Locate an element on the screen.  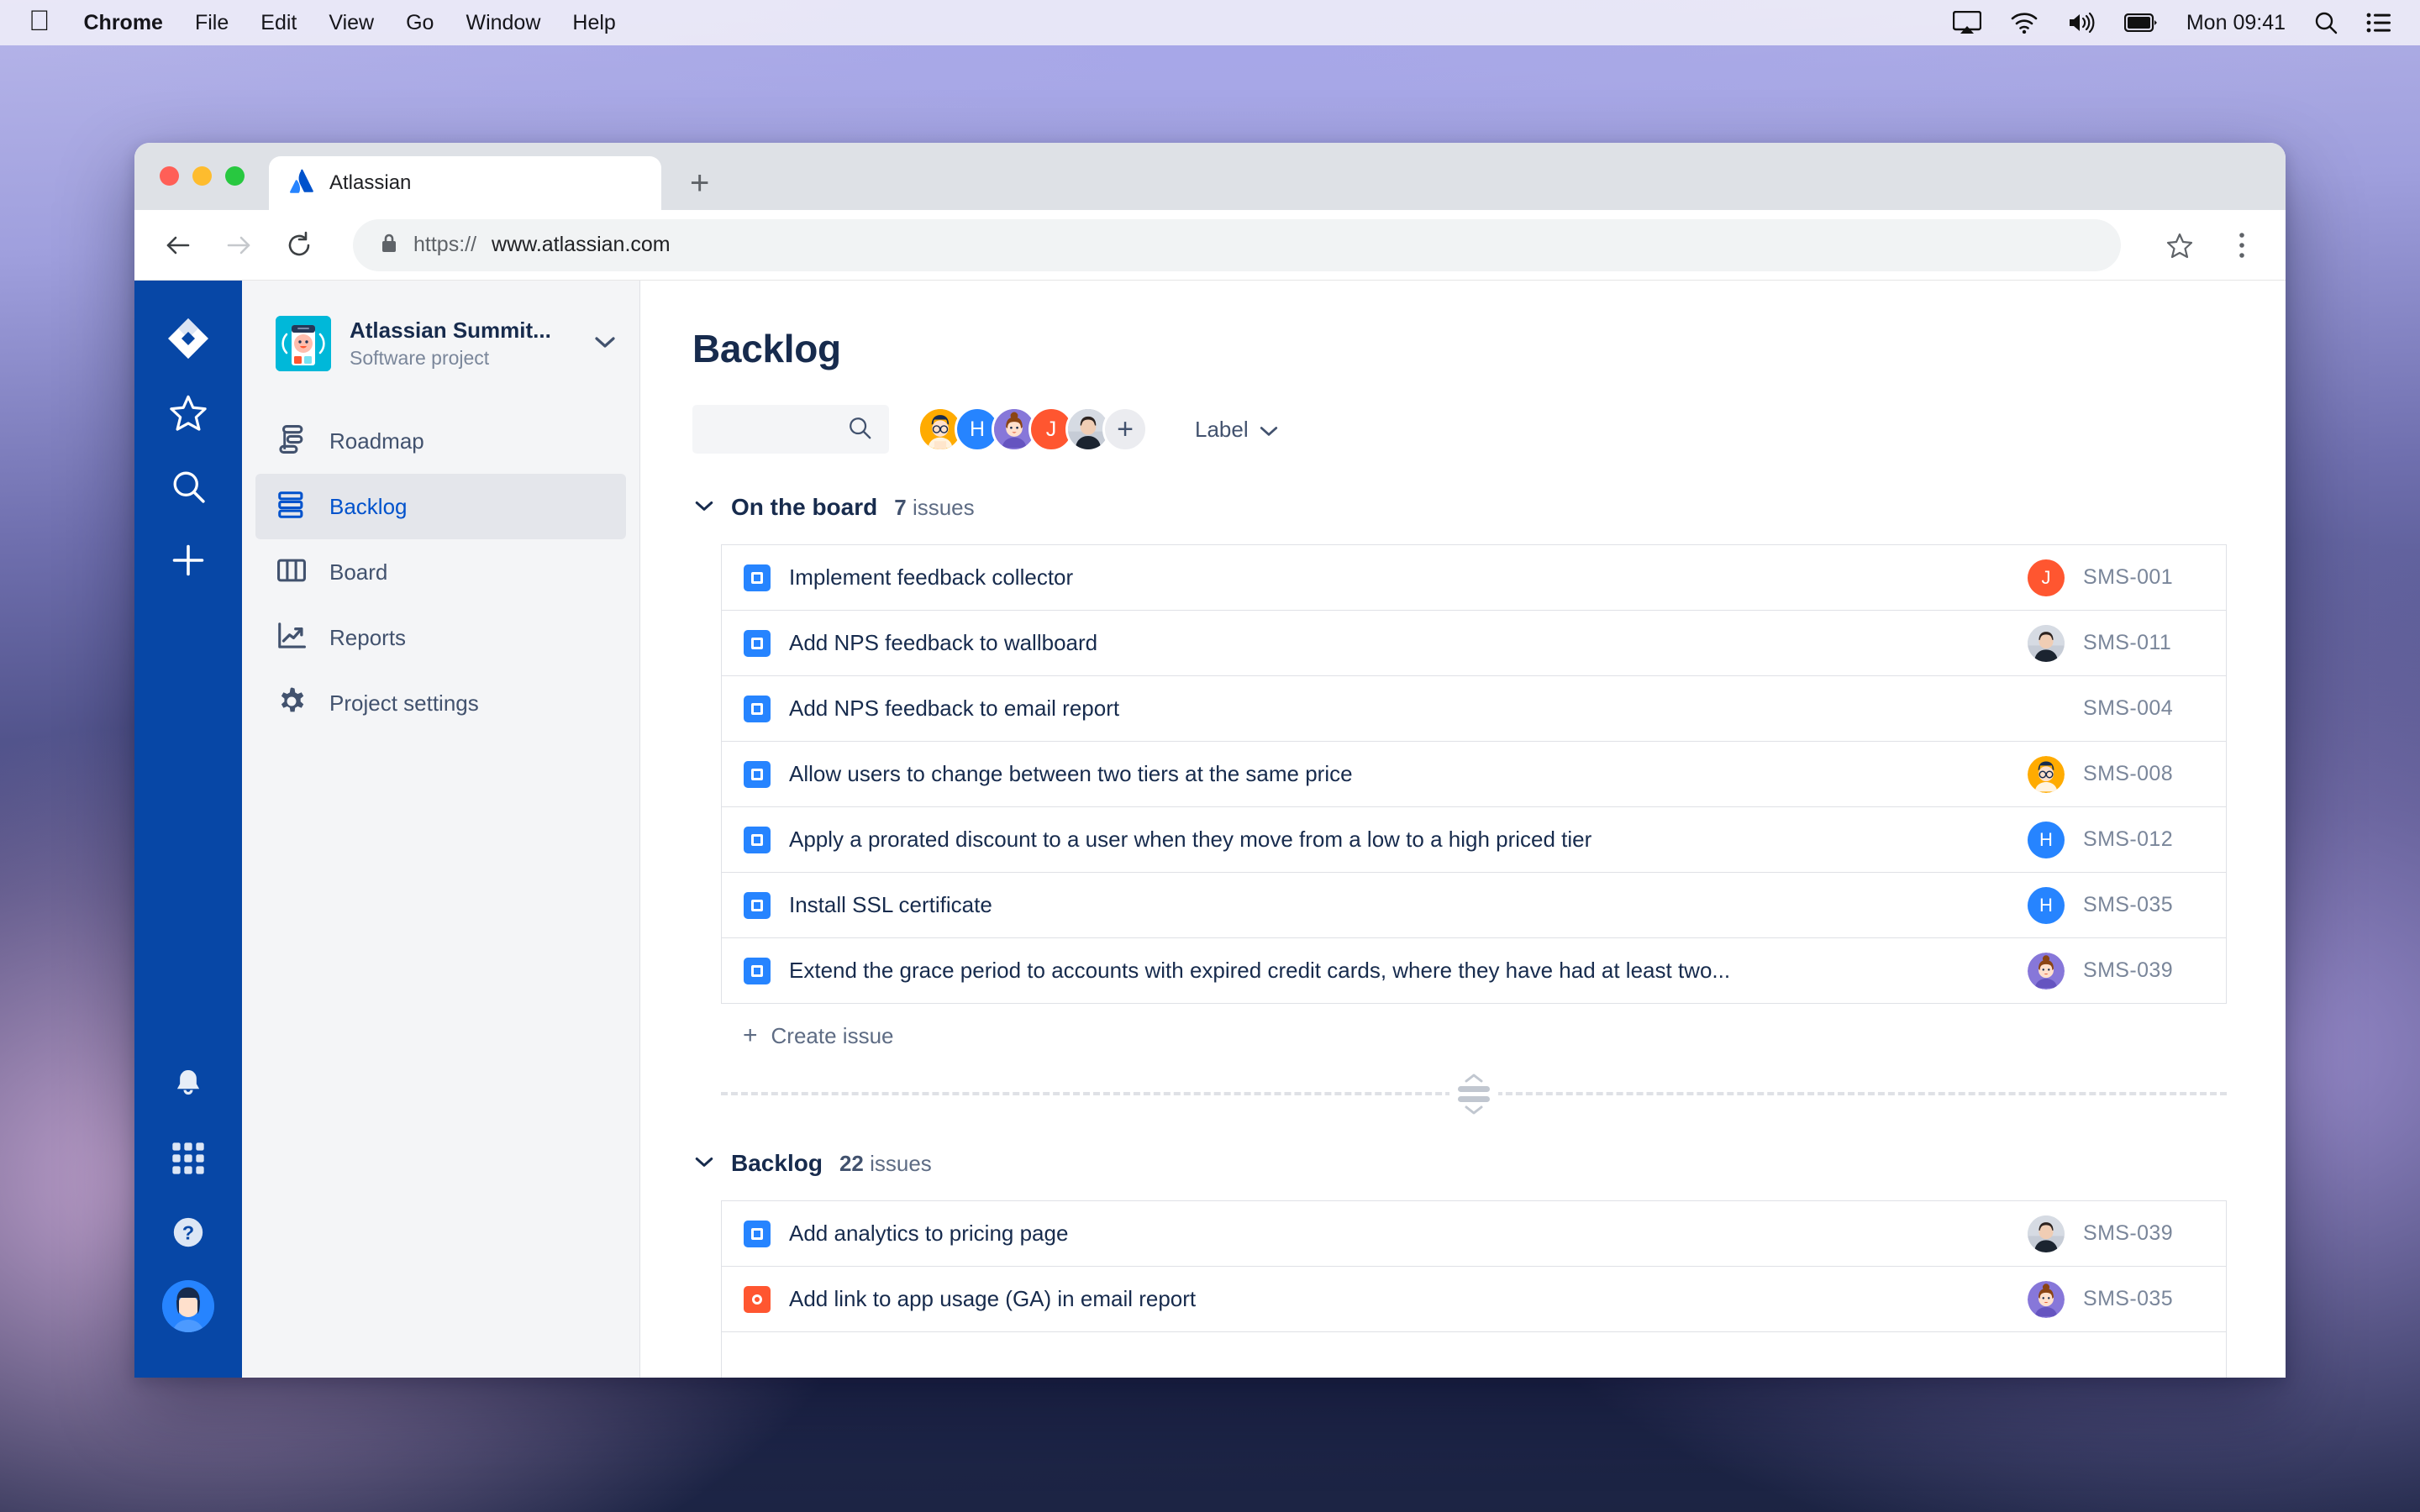
menu-item-view: View is located at coordinates (352, 23).